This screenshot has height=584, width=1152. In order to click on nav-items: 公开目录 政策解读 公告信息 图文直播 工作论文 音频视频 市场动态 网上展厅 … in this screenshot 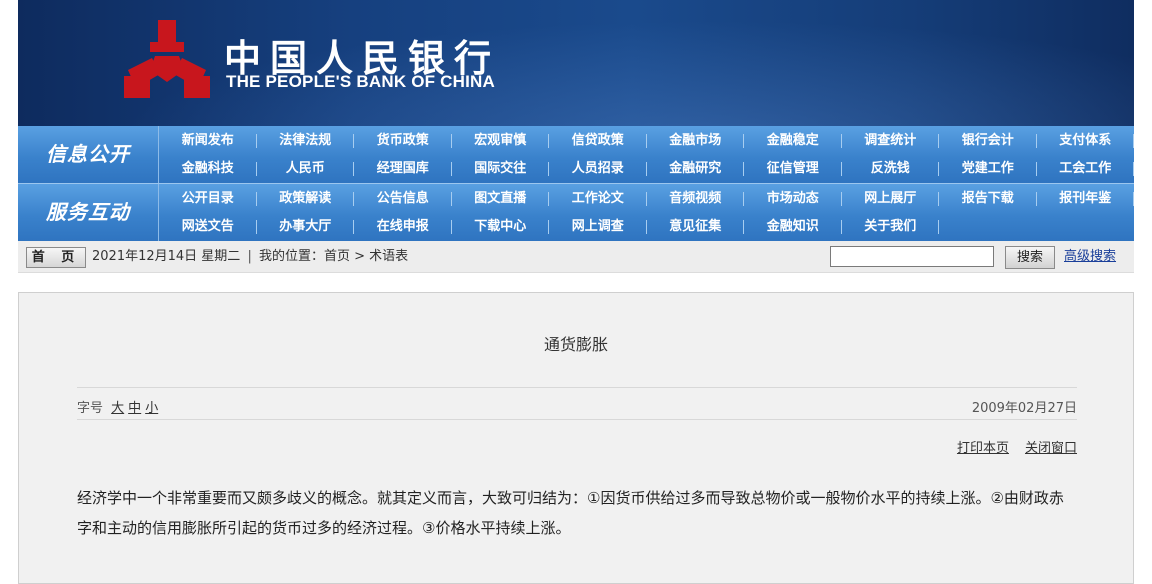, I will do `click(646, 212)`.